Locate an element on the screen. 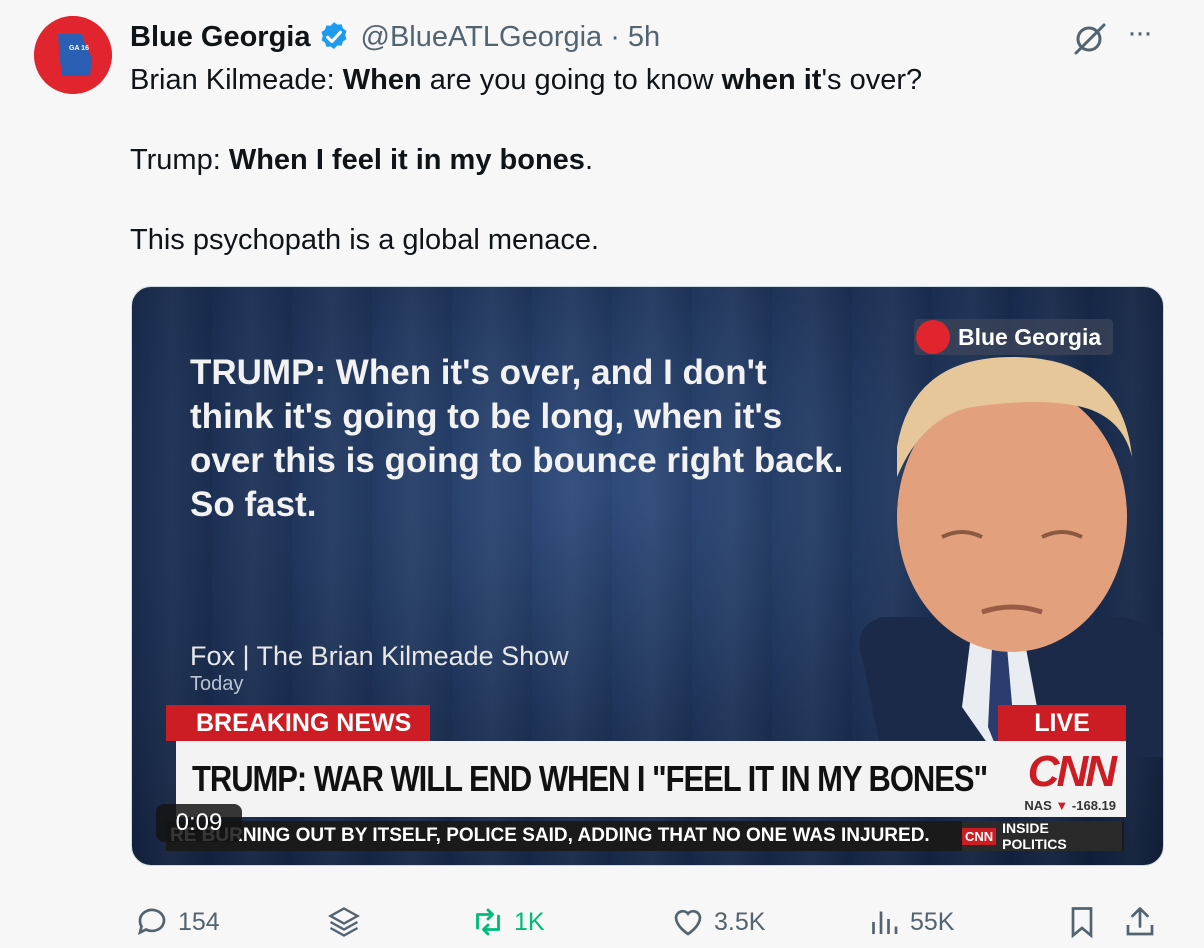 This screenshot has height=948, width=1204. tweet-line-3: This psychopath is a global menace. is located at coordinates (365, 240).